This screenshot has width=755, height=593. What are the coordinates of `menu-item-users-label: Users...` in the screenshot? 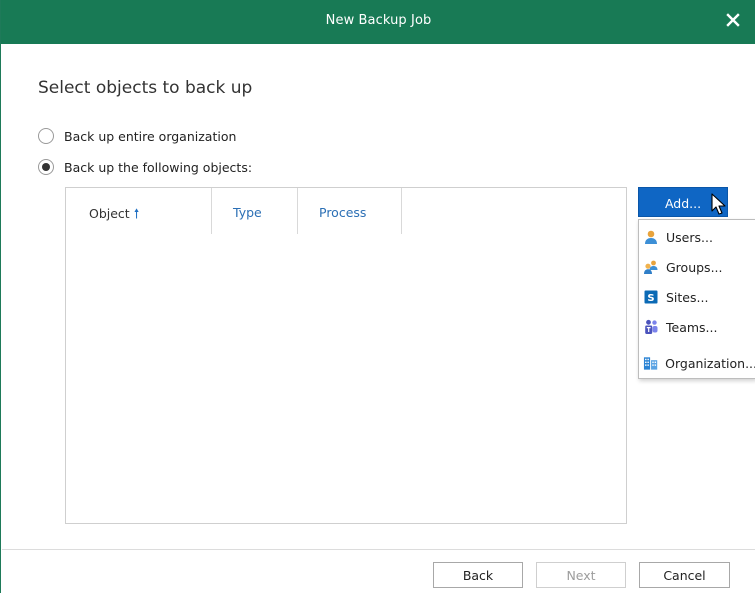 It's located at (689, 237).